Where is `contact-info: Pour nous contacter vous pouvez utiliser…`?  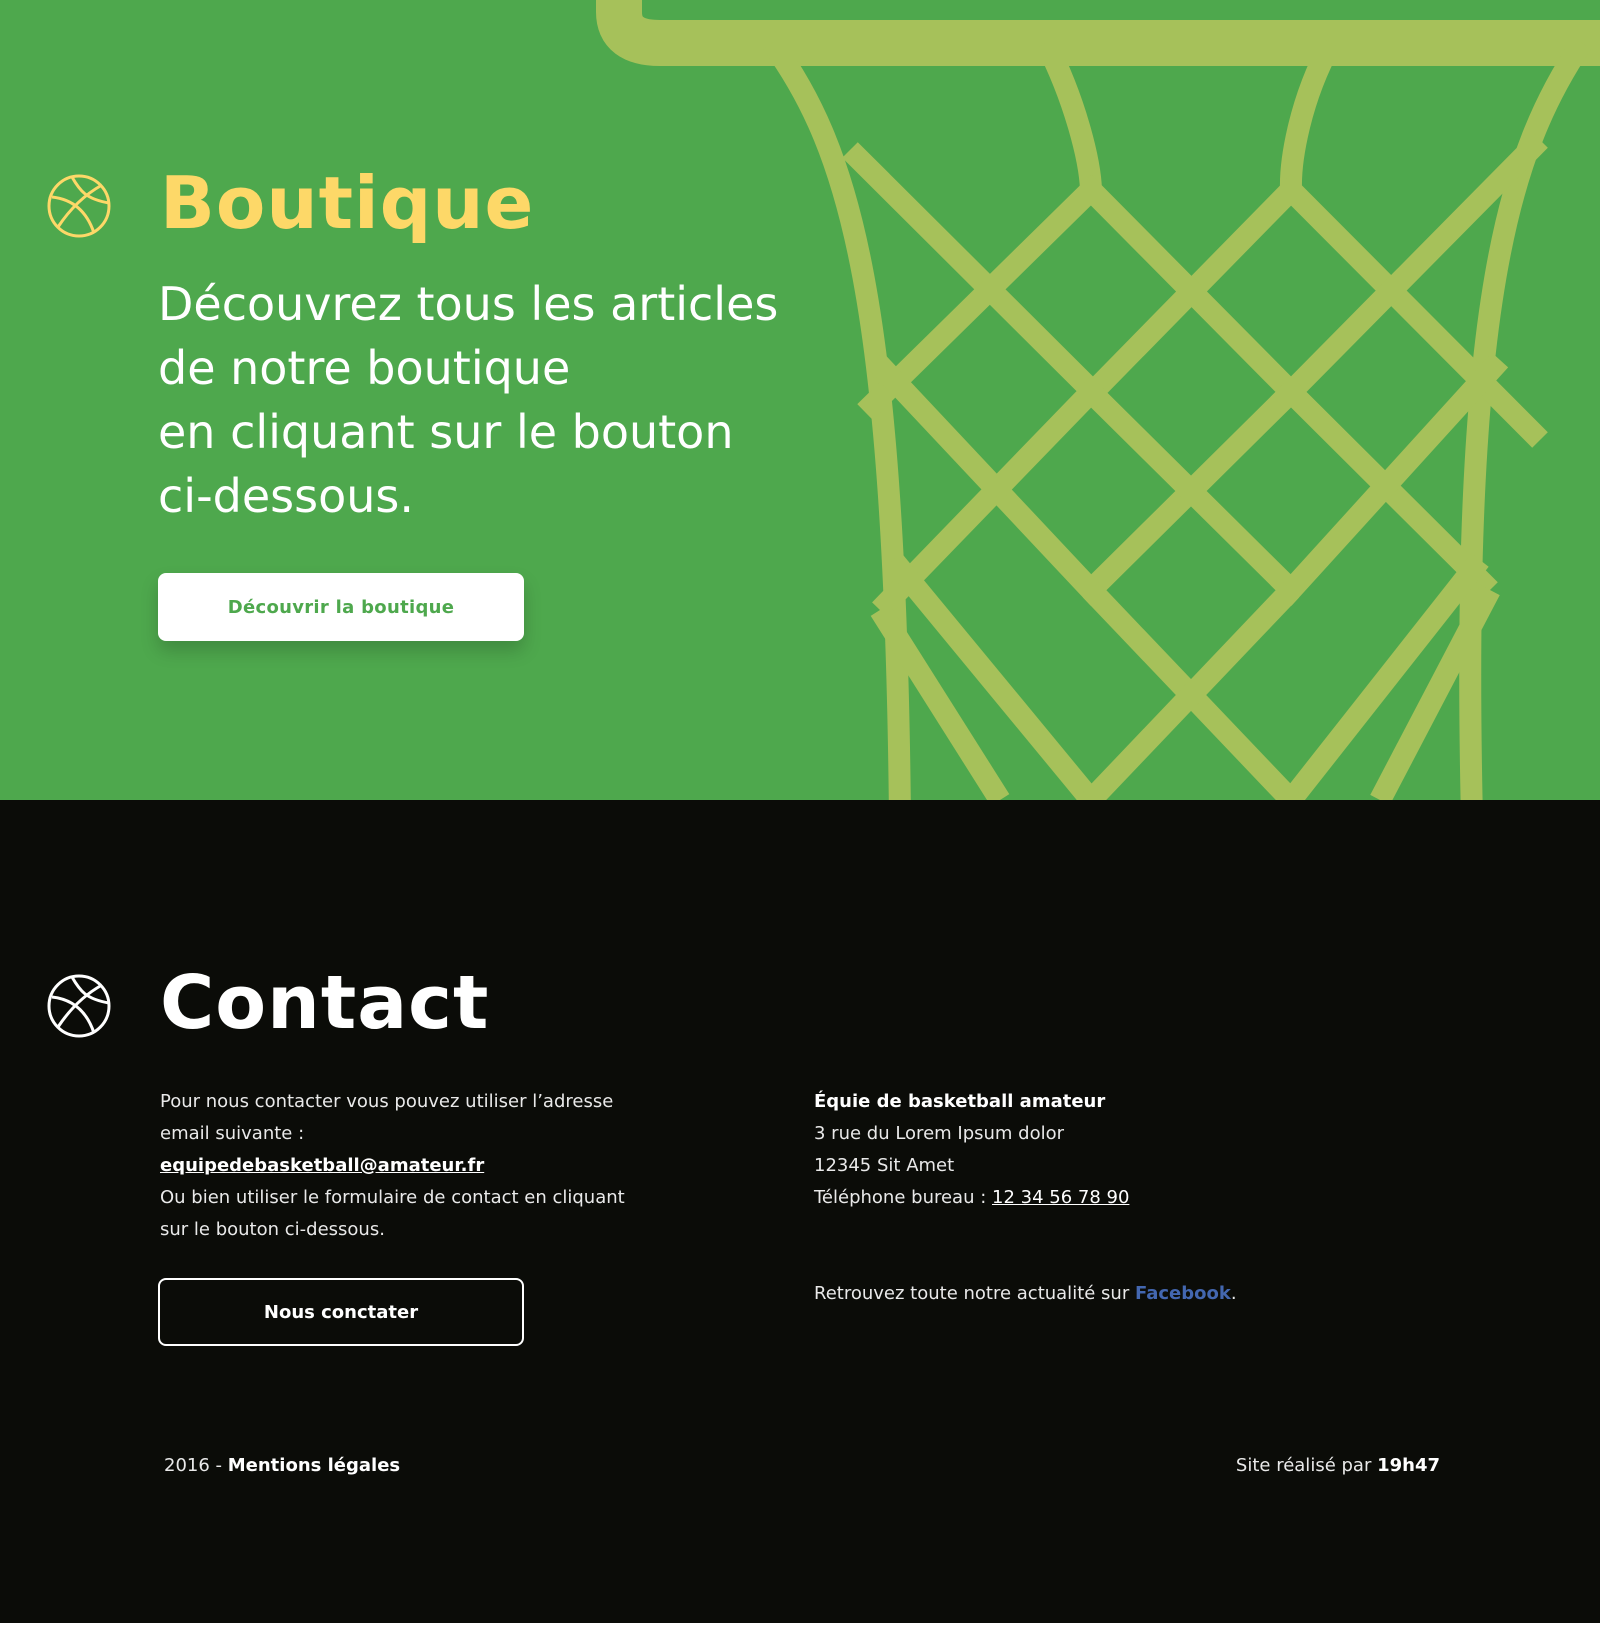
contact-info: Pour nous contacter vous pouvez utiliser… is located at coordinates (420, 1166).